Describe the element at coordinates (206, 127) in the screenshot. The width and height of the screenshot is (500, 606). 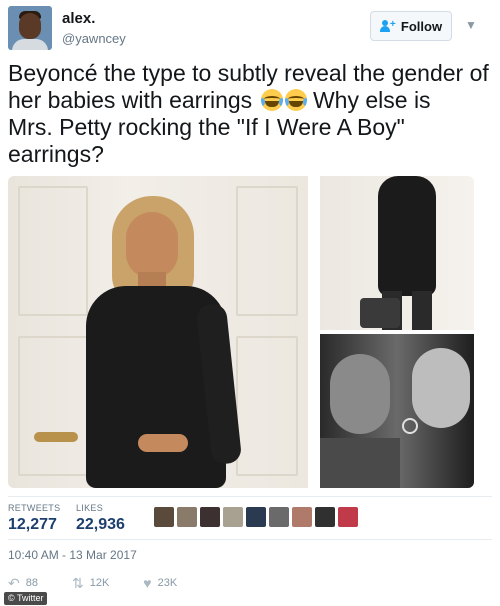
I see `tweet-text-line: Mrs. Petty rocking the "If I Were A Boy"` at that location.